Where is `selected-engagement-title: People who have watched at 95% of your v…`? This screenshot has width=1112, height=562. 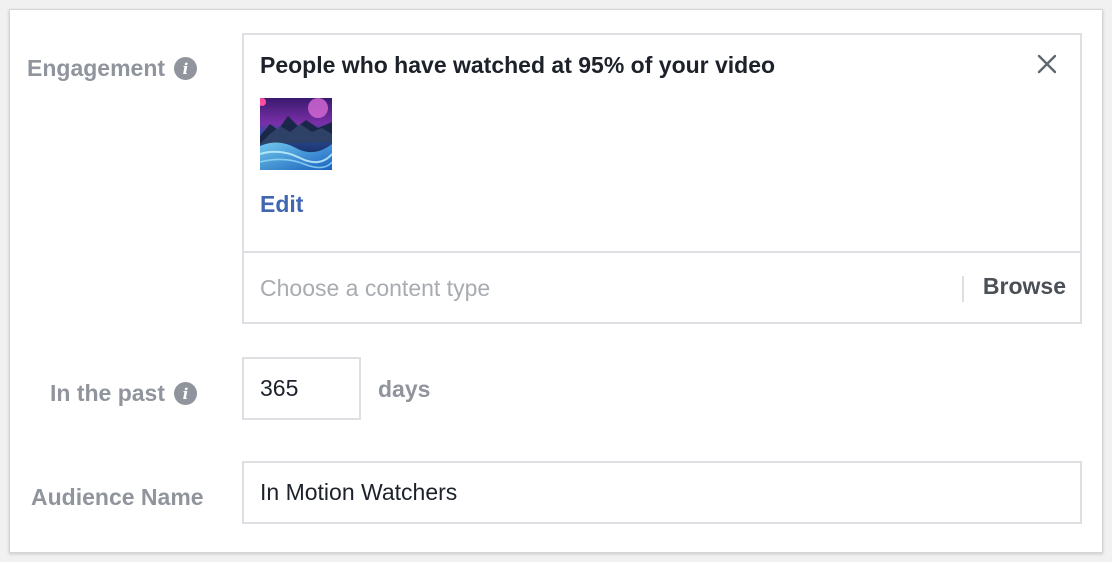
selected-engagement-title: People who have watched at 95% of your v… is located at coordinates (518, 65).